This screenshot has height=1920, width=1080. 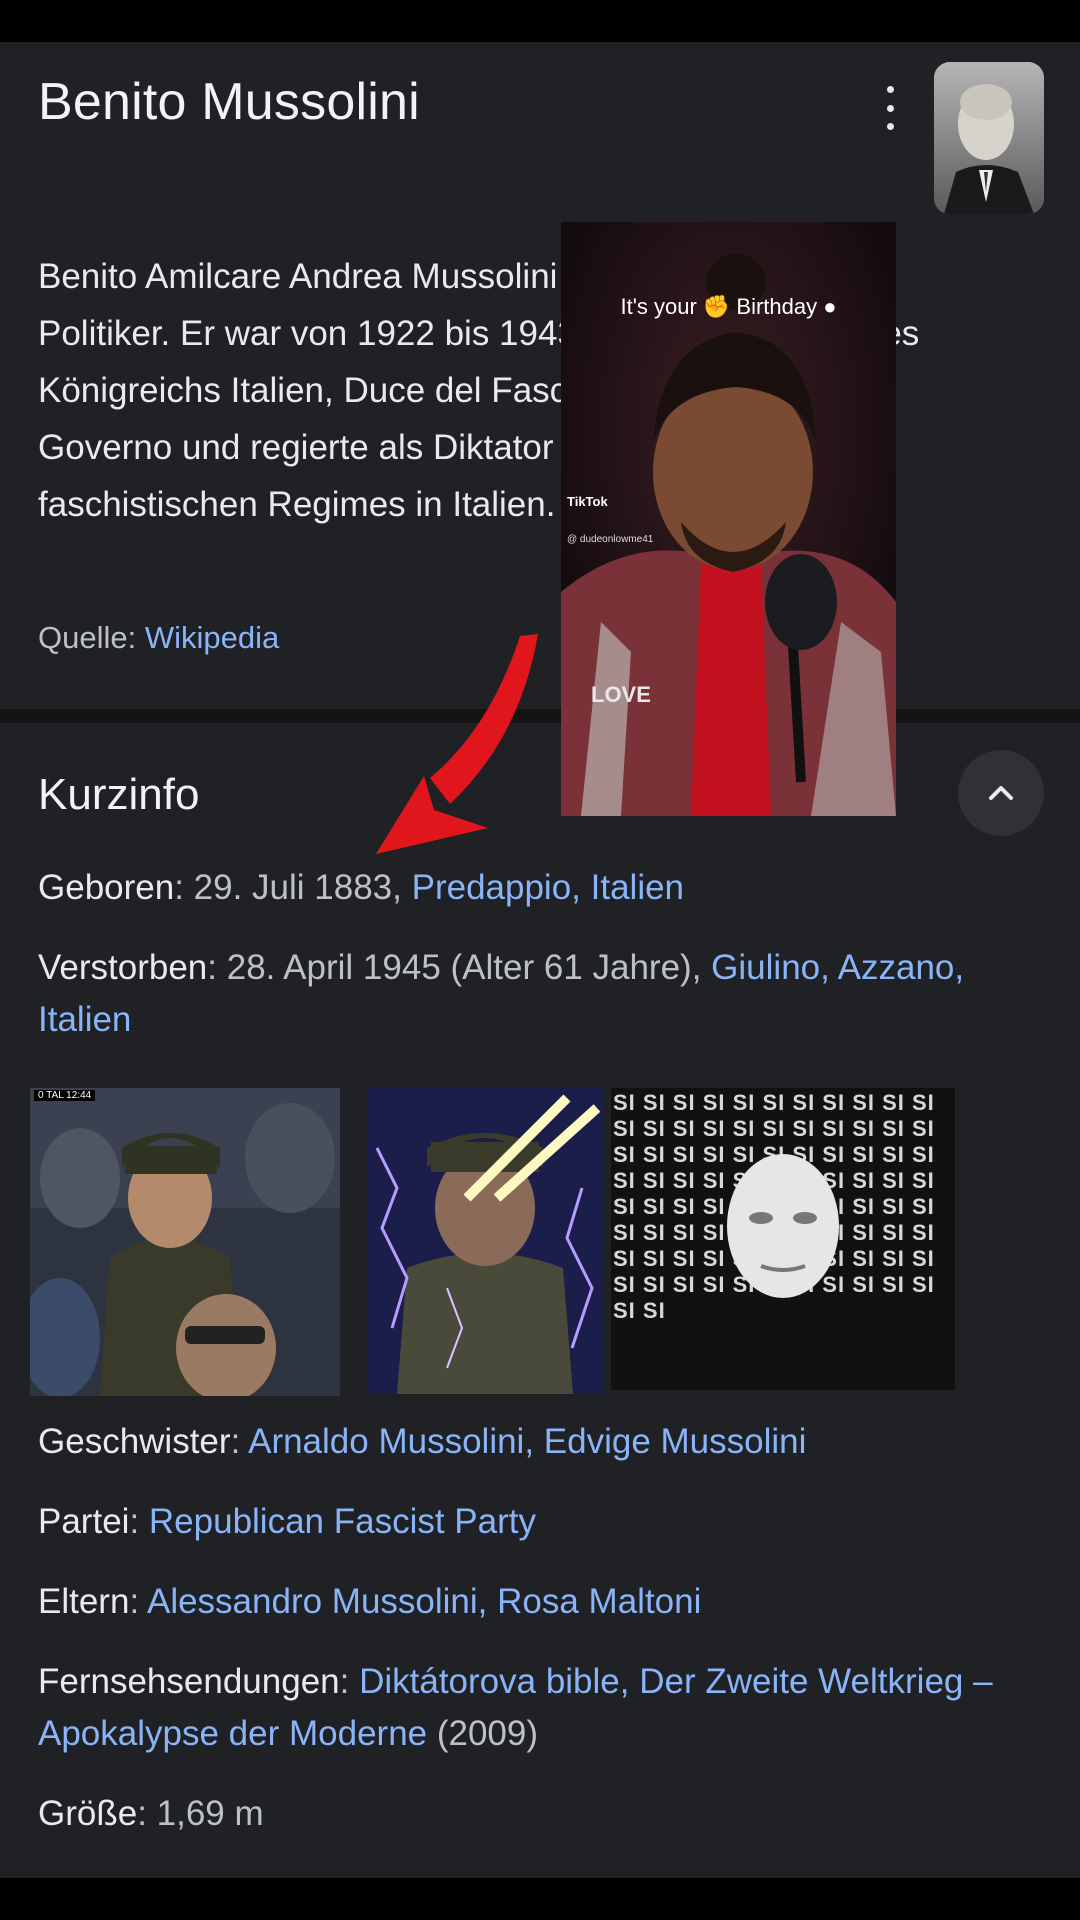 I want to click on fact-key: Partei, so click(x=84, y=1521).